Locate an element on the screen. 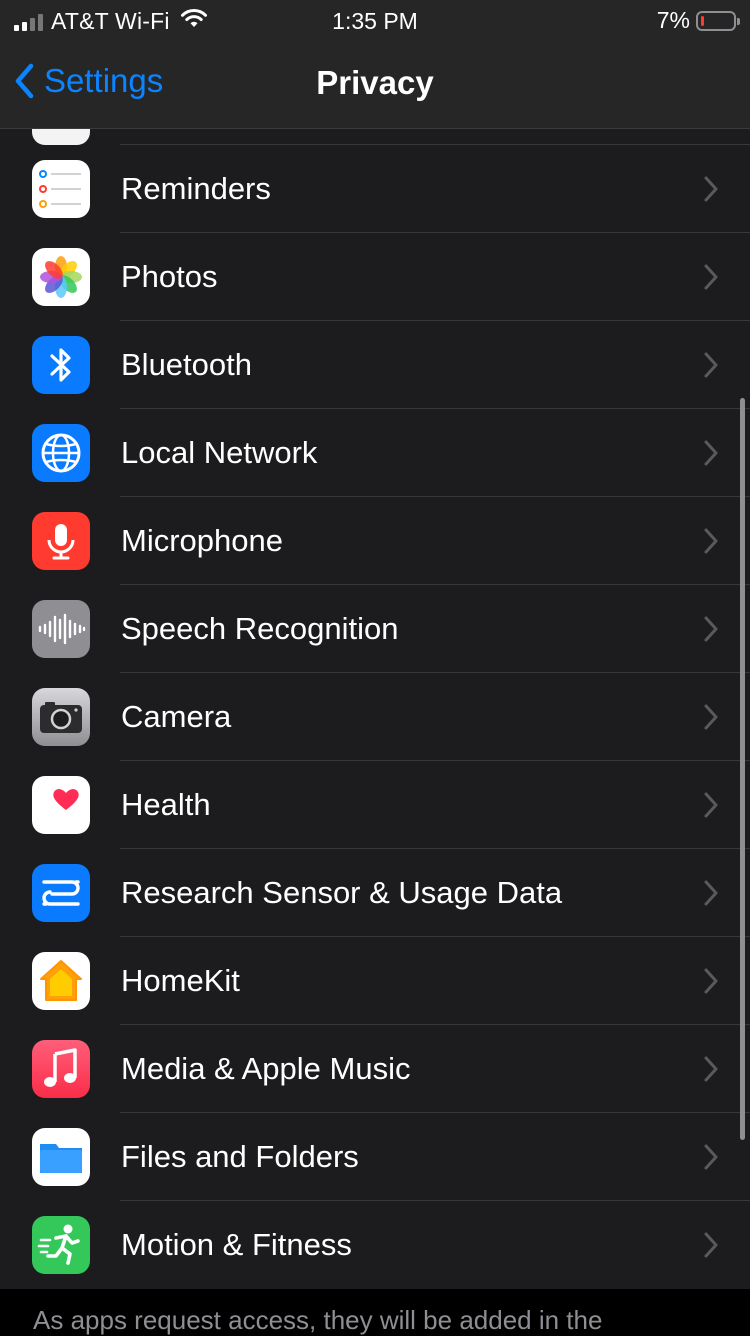 The image size is (750, 1336). status-bar: AT&T Wi-Fi 1:35 PM 7% is located at coordinates (375, 21).